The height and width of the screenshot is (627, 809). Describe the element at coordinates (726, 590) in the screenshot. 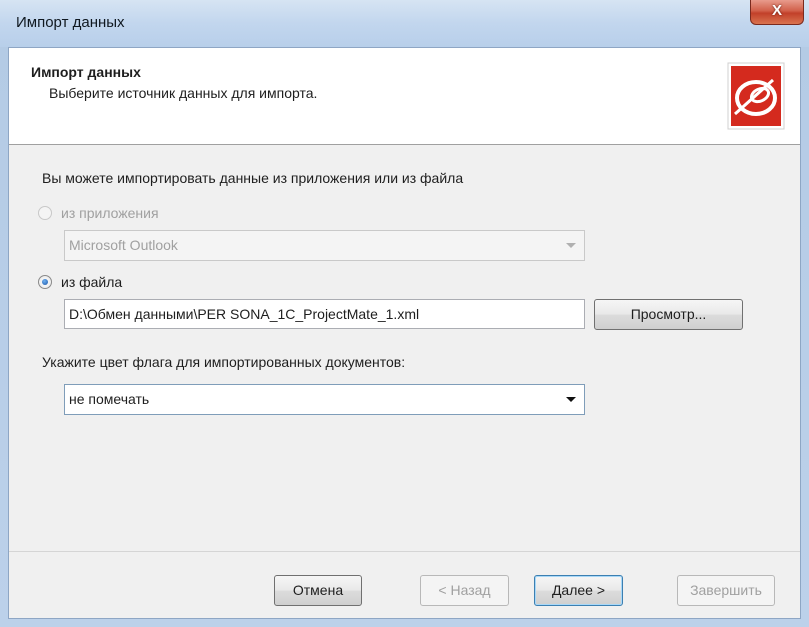

I see `finish-button: Завершить` at that location.